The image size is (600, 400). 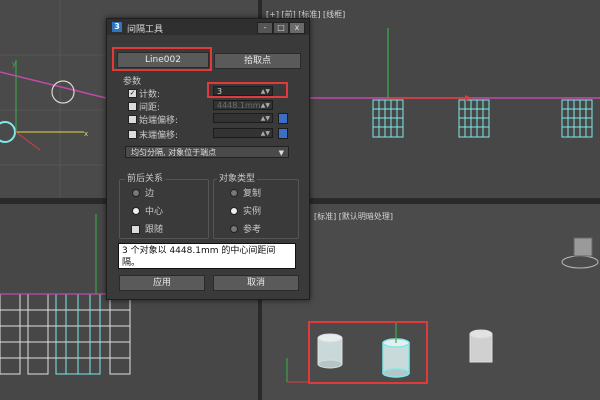 What do you see at coordinates (132, 106) in the screenshot?
I see `spacing-checkbox` at bounding box center [132, 106].